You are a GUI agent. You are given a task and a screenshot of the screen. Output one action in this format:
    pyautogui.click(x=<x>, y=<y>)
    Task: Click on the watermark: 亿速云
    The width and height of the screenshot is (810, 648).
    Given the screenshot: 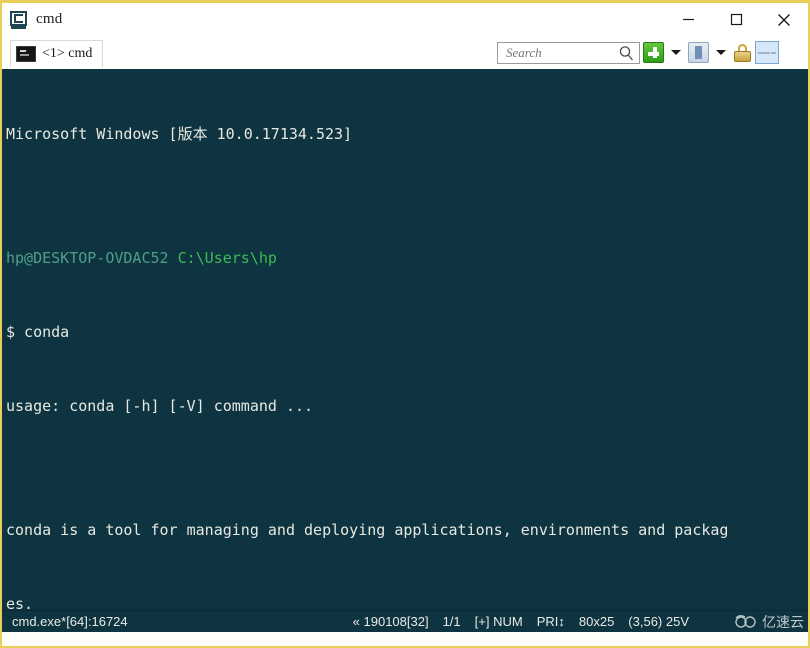 What is the action you would take?
    pyautogui.click(x=769, y=621)
    